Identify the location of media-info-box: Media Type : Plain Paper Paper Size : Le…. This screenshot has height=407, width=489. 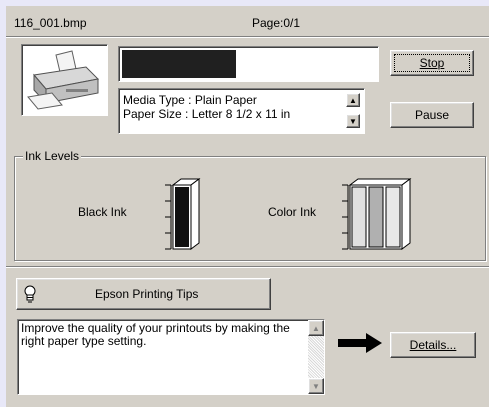
(241, 111).